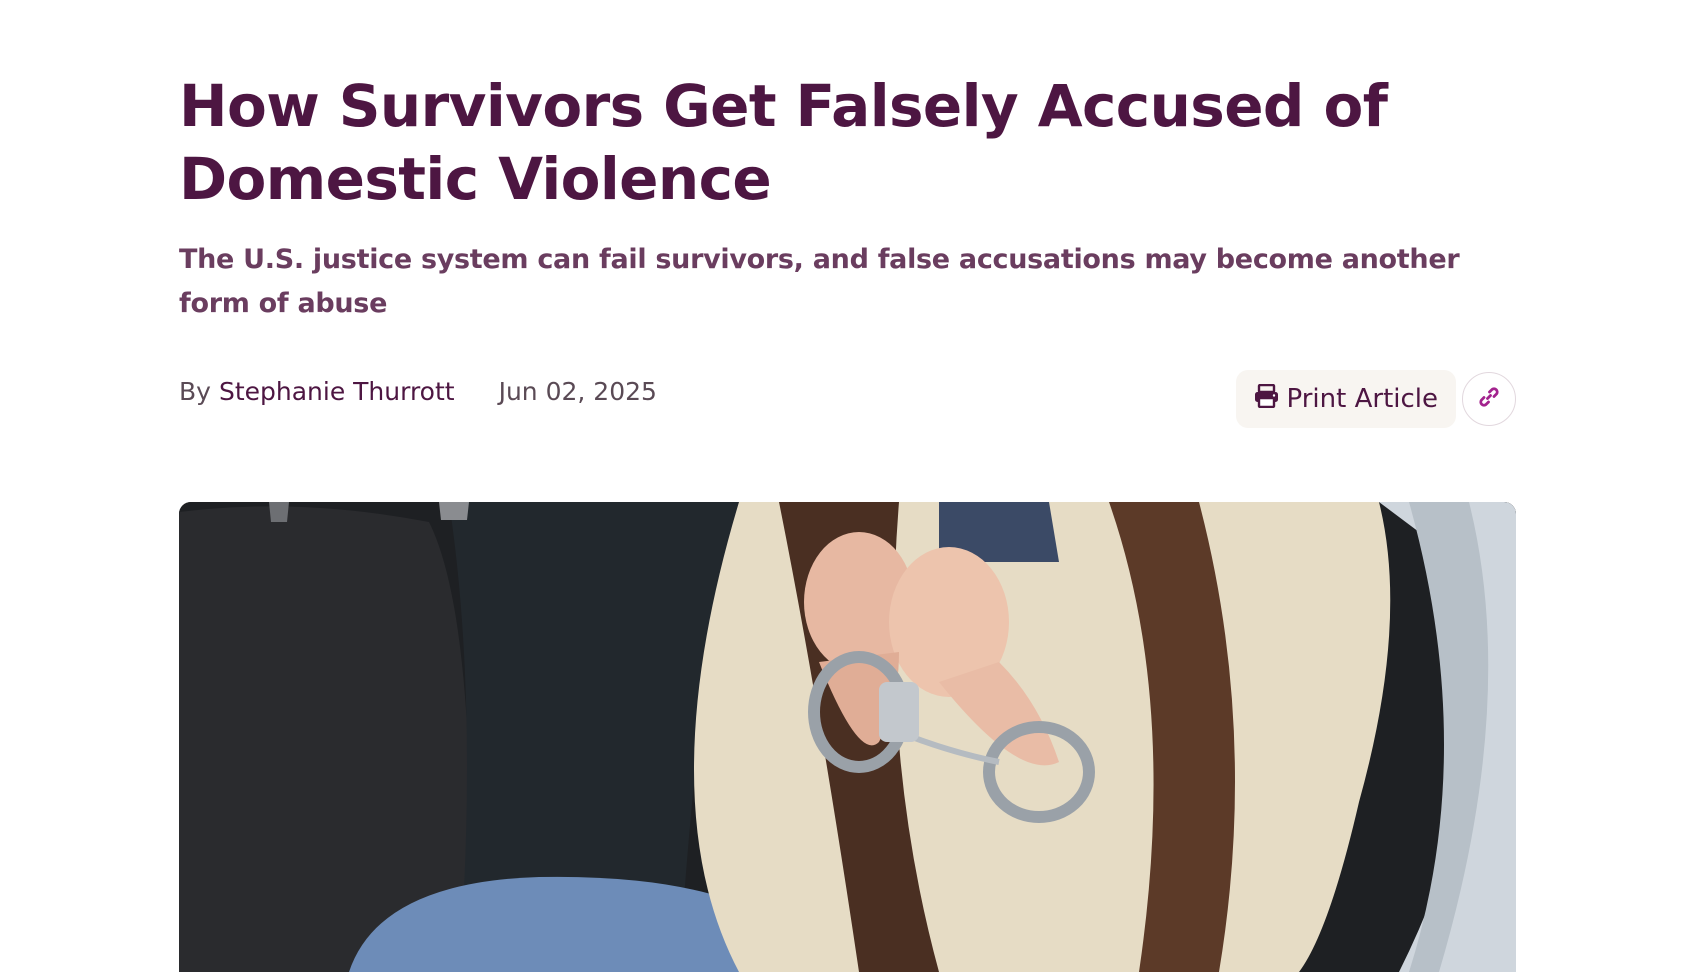  What do you see at coordinates (577, 391) in the screenshot?
I see `publish-date: Jun 02, 2025` at bounding box center [577, 391].